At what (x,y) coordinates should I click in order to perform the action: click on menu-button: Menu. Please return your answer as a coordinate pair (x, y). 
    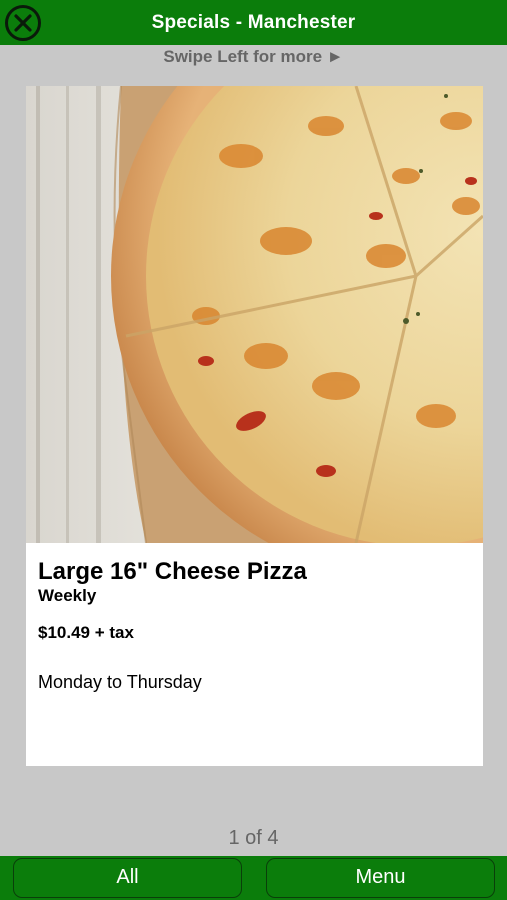
    Looking at the image, I should click on (380, 878).